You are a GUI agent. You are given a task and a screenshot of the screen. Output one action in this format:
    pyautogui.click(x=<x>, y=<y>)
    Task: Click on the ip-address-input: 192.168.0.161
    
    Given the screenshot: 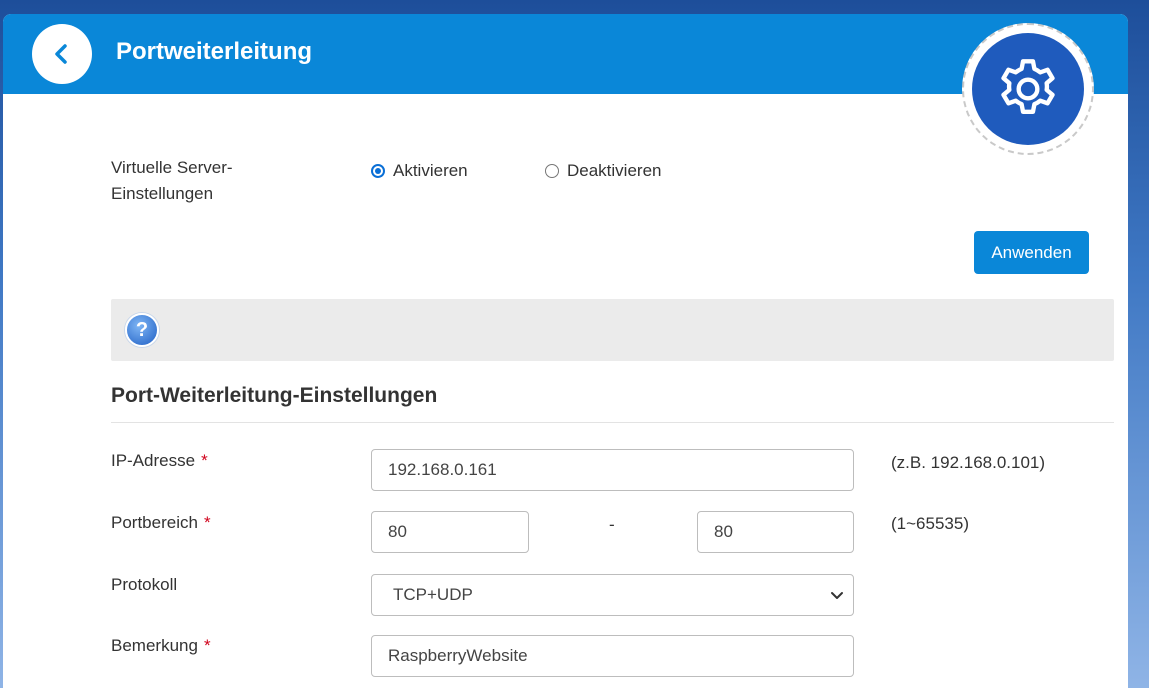 What is the action you would take?
    pyautogui.click(x=612, y=470)
    